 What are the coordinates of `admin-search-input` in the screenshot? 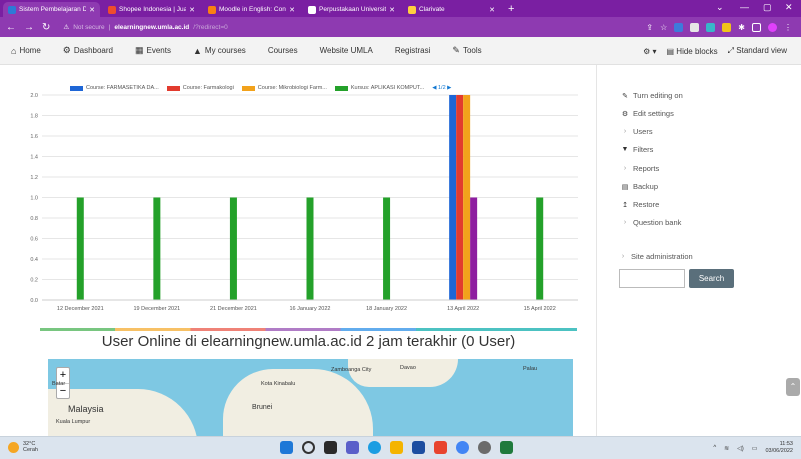 It's located at (652, 278).